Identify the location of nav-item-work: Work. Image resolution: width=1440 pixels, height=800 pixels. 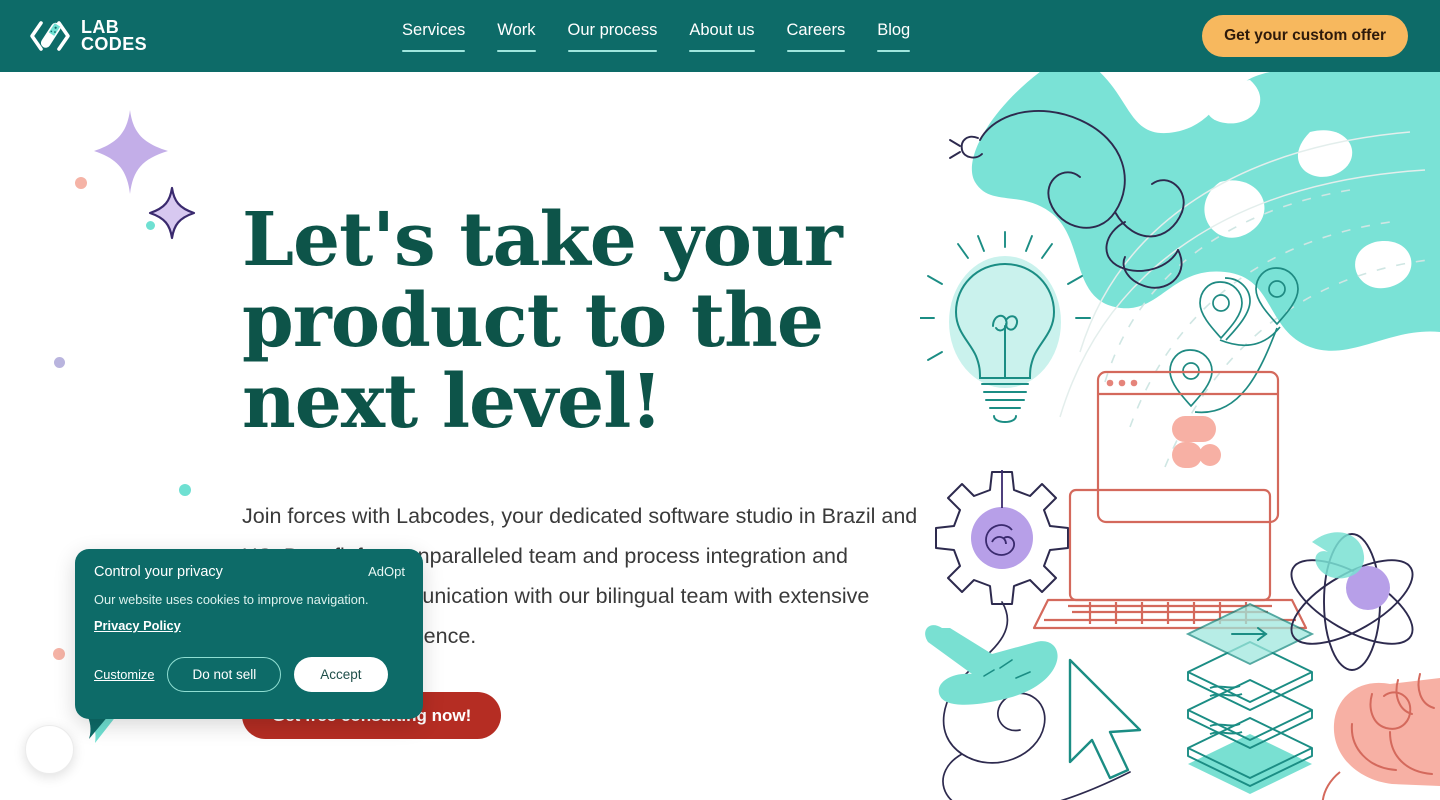
(516, 36).